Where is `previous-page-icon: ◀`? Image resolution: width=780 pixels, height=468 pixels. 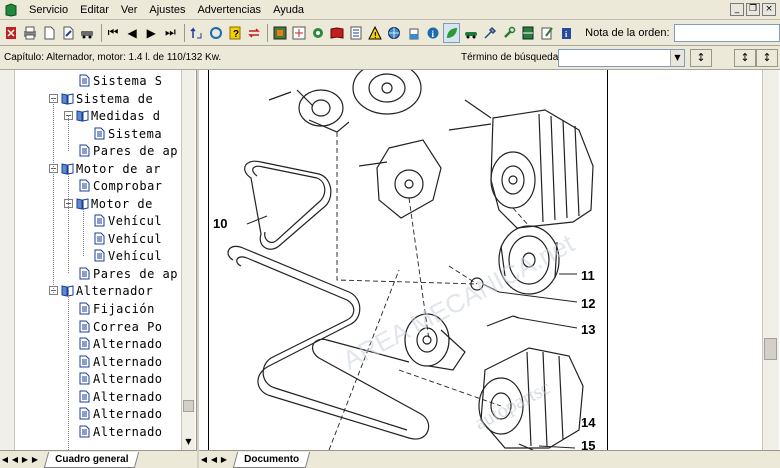
previous-page-icon: ◀ is located at coordinates (132, 33).